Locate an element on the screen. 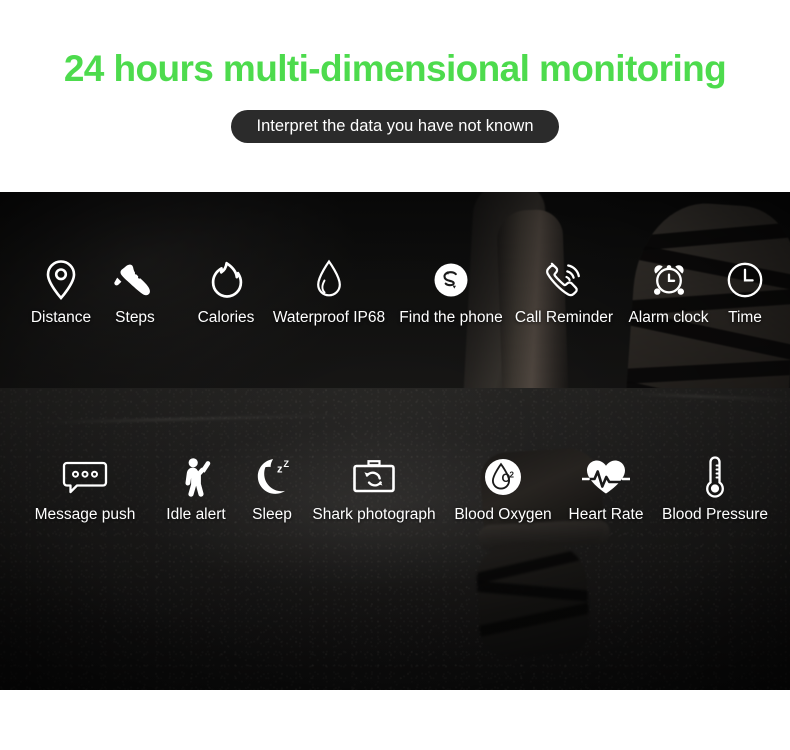 The height and width of the screenshot is (750, 790). feature-waterproof: Waterproof IP68 is located at coordinates (329, 290).